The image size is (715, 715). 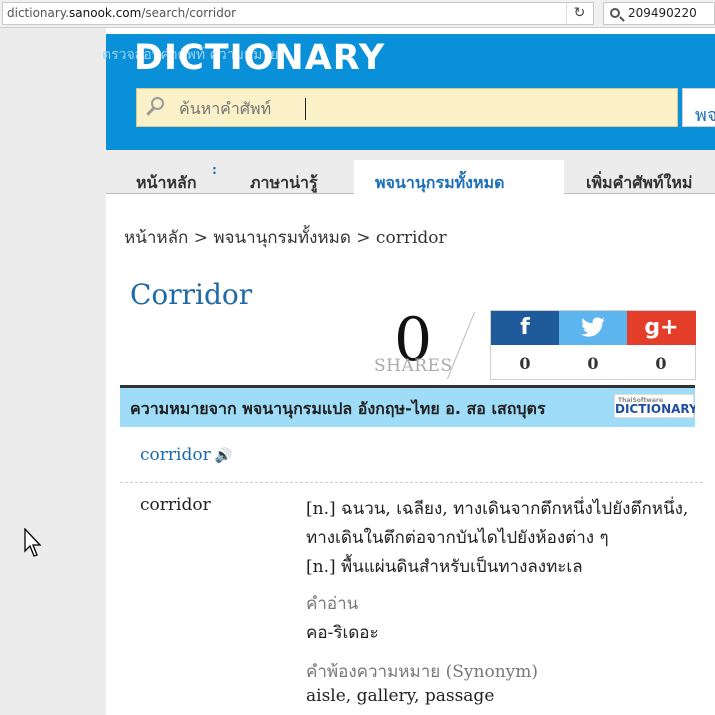 I want to click on browser-search-value: 209490220, so click(x=662, y=13).